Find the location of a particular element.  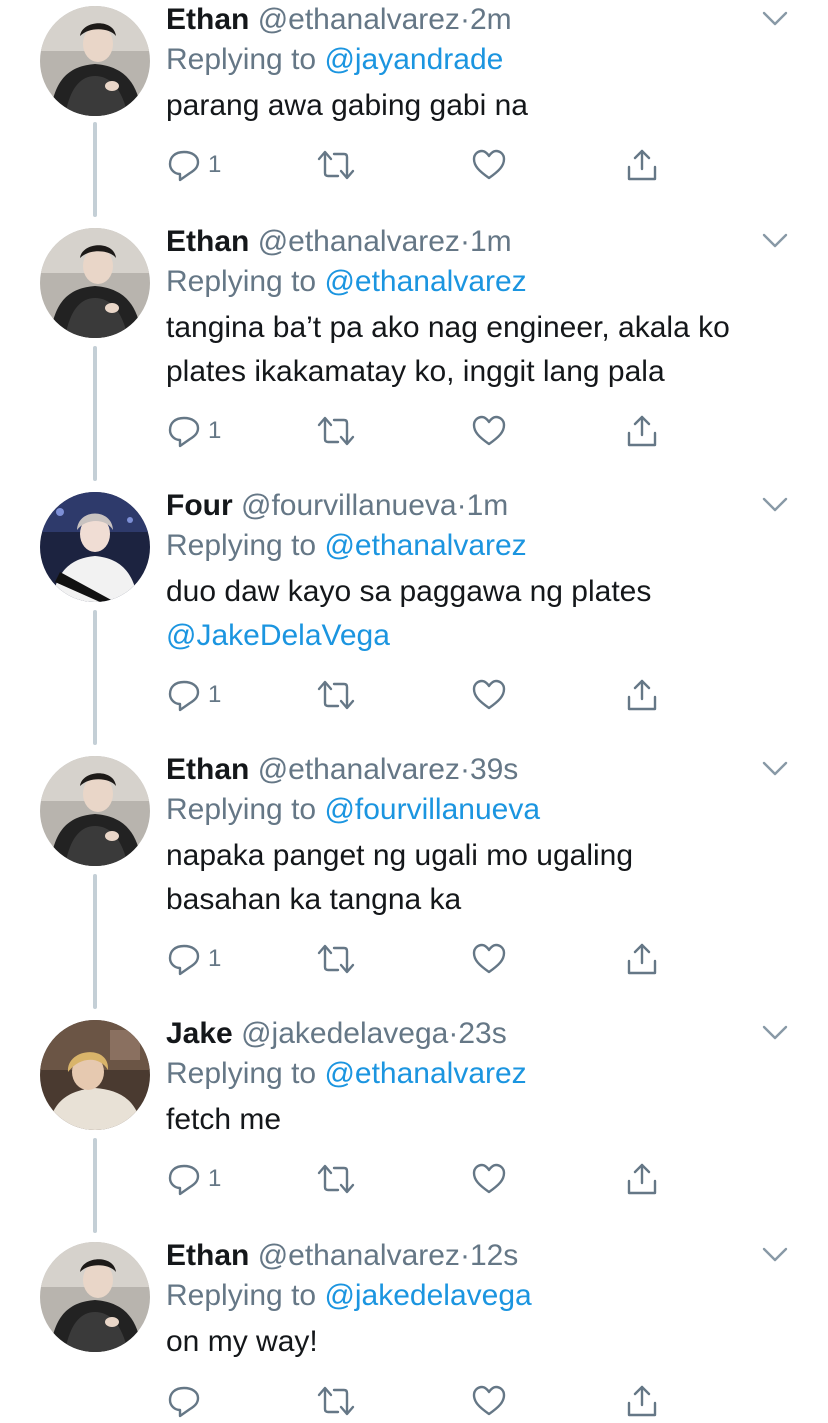

tweet-header: Ethan @ethanalvarez·39s is located at coordinates (476, 770).